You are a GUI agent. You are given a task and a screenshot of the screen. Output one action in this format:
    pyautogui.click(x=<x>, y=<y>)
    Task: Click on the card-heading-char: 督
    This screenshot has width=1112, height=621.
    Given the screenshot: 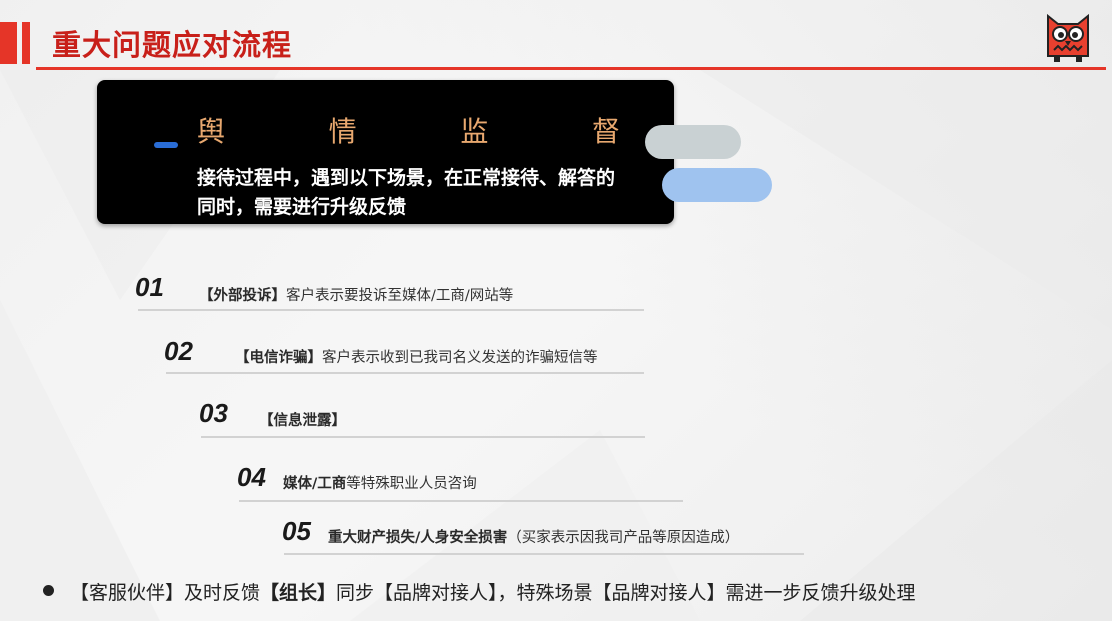 What is the action you would take?
    pyautogui.click(x=605, y=131)
    